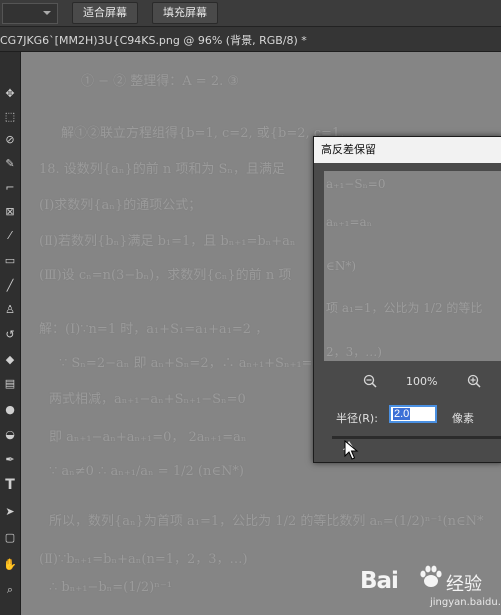 This screenshot has width=501, height=615. Describe the element at coordinates (110, 587) in the screenshot. I see `canvas-line: ∴ bₙ₊₁−bₙ=(1/2)ⁿ⁻¹` at that location.